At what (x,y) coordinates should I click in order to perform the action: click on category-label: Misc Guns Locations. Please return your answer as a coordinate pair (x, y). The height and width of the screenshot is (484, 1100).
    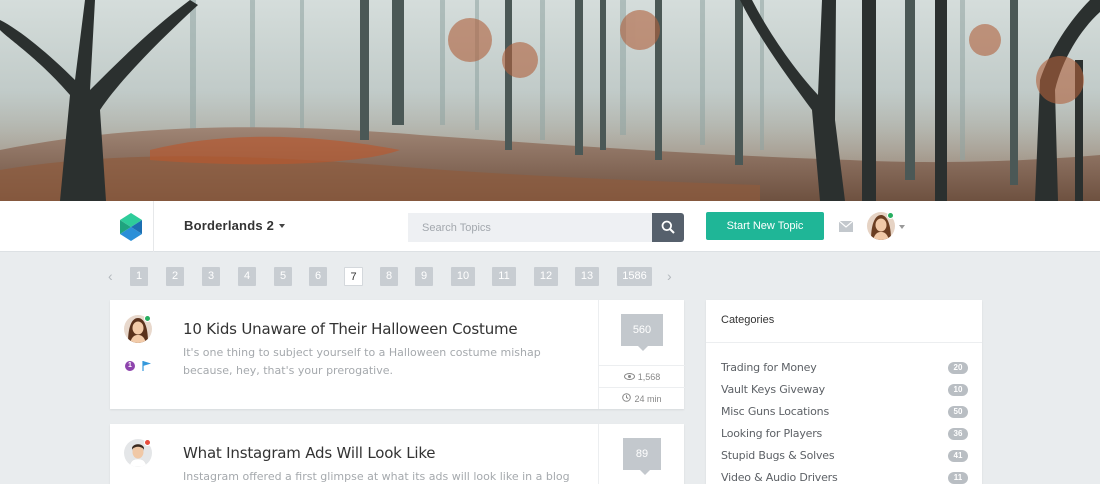
    Looking at the image, I should click on (775, 411).